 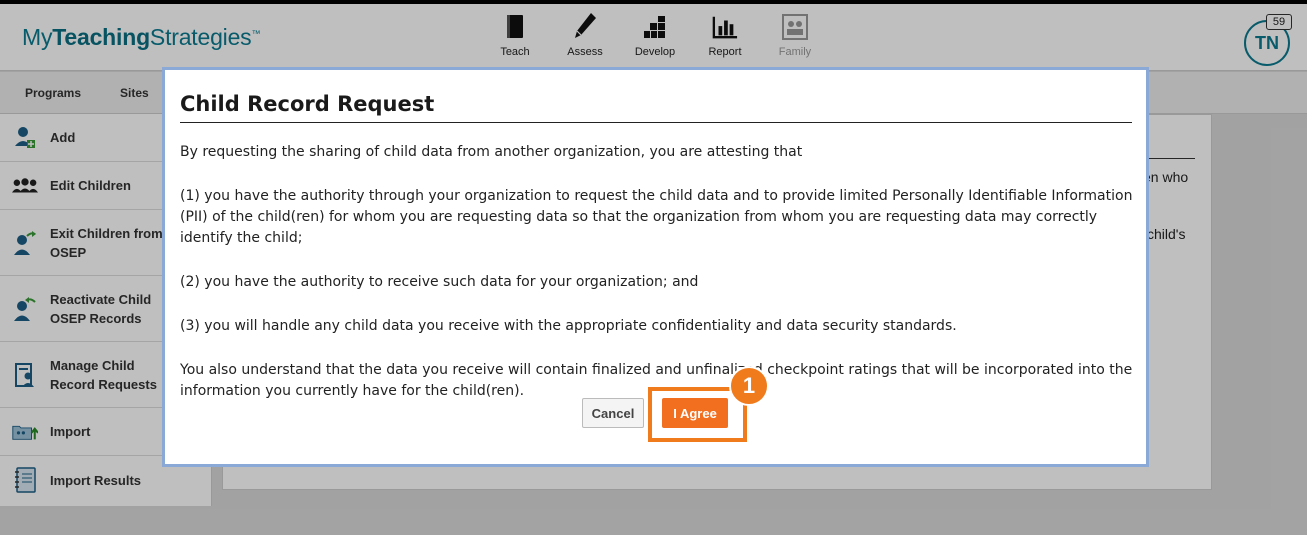 What do you see at coordinates (307, 104) in the screenshot?
I see `dialog-title: Child Record Request` at bounding box center [307, 104].